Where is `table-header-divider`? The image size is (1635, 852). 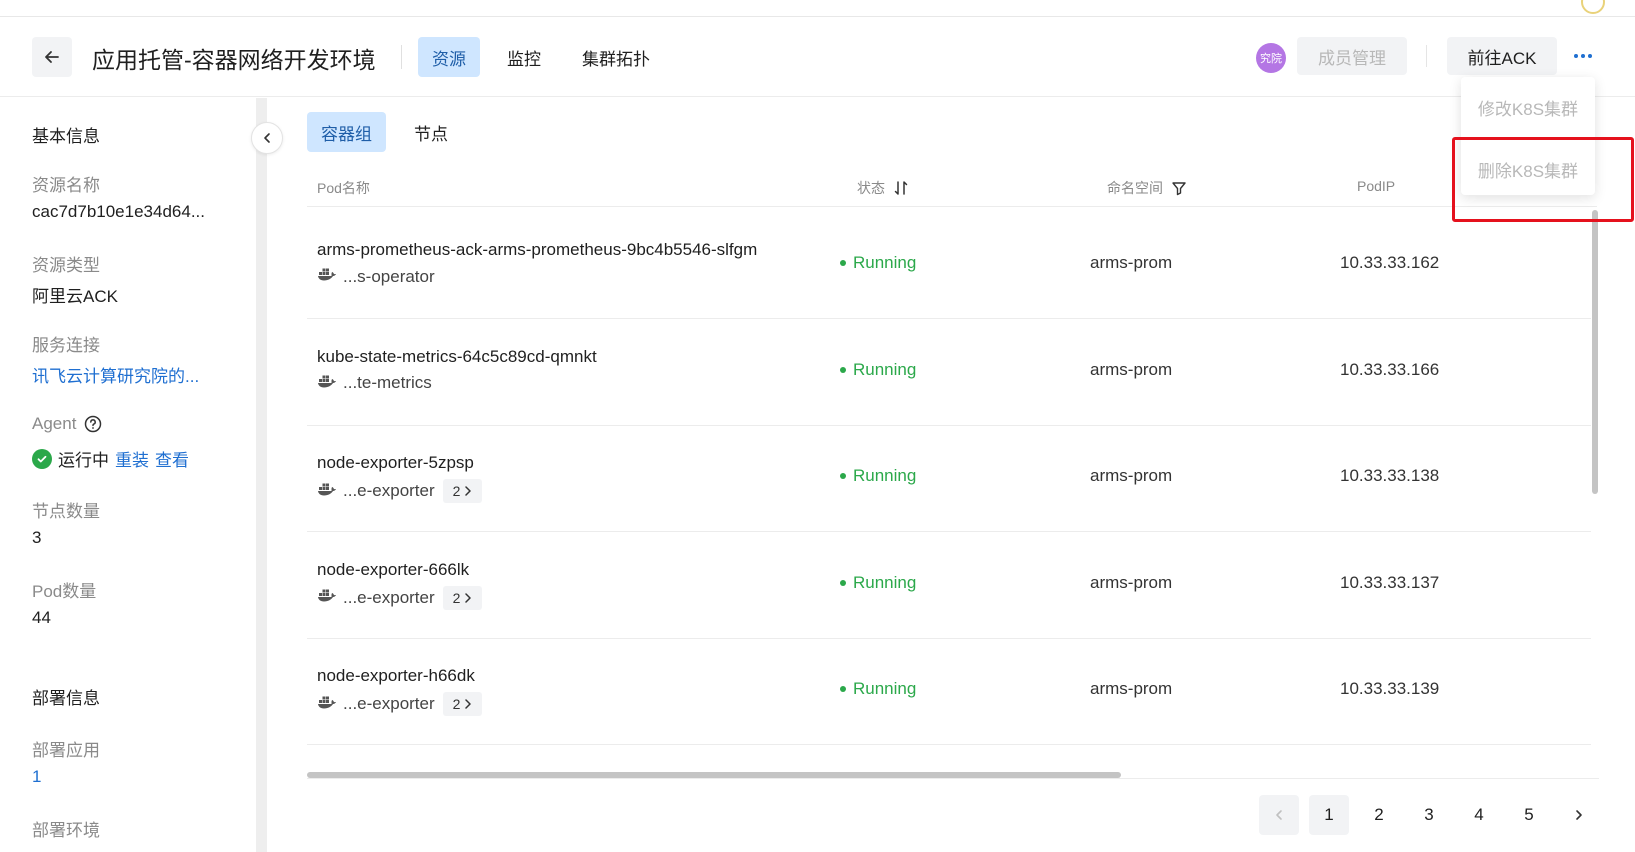 table-header-divider is located at coordinates (952, 206).